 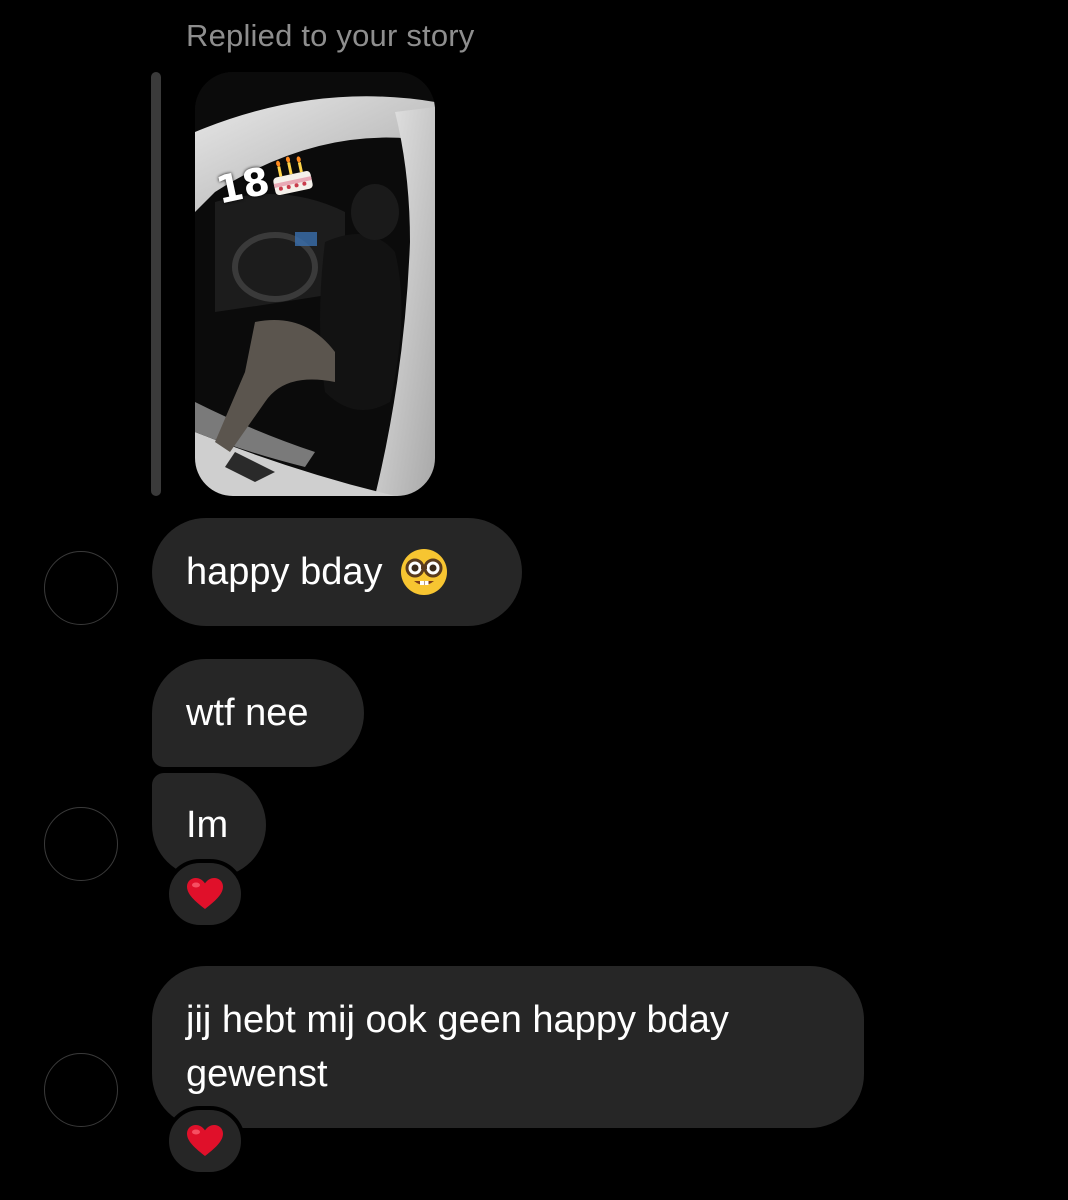 I want to click on nerd-face-emoji, so click(x=423, y=572).